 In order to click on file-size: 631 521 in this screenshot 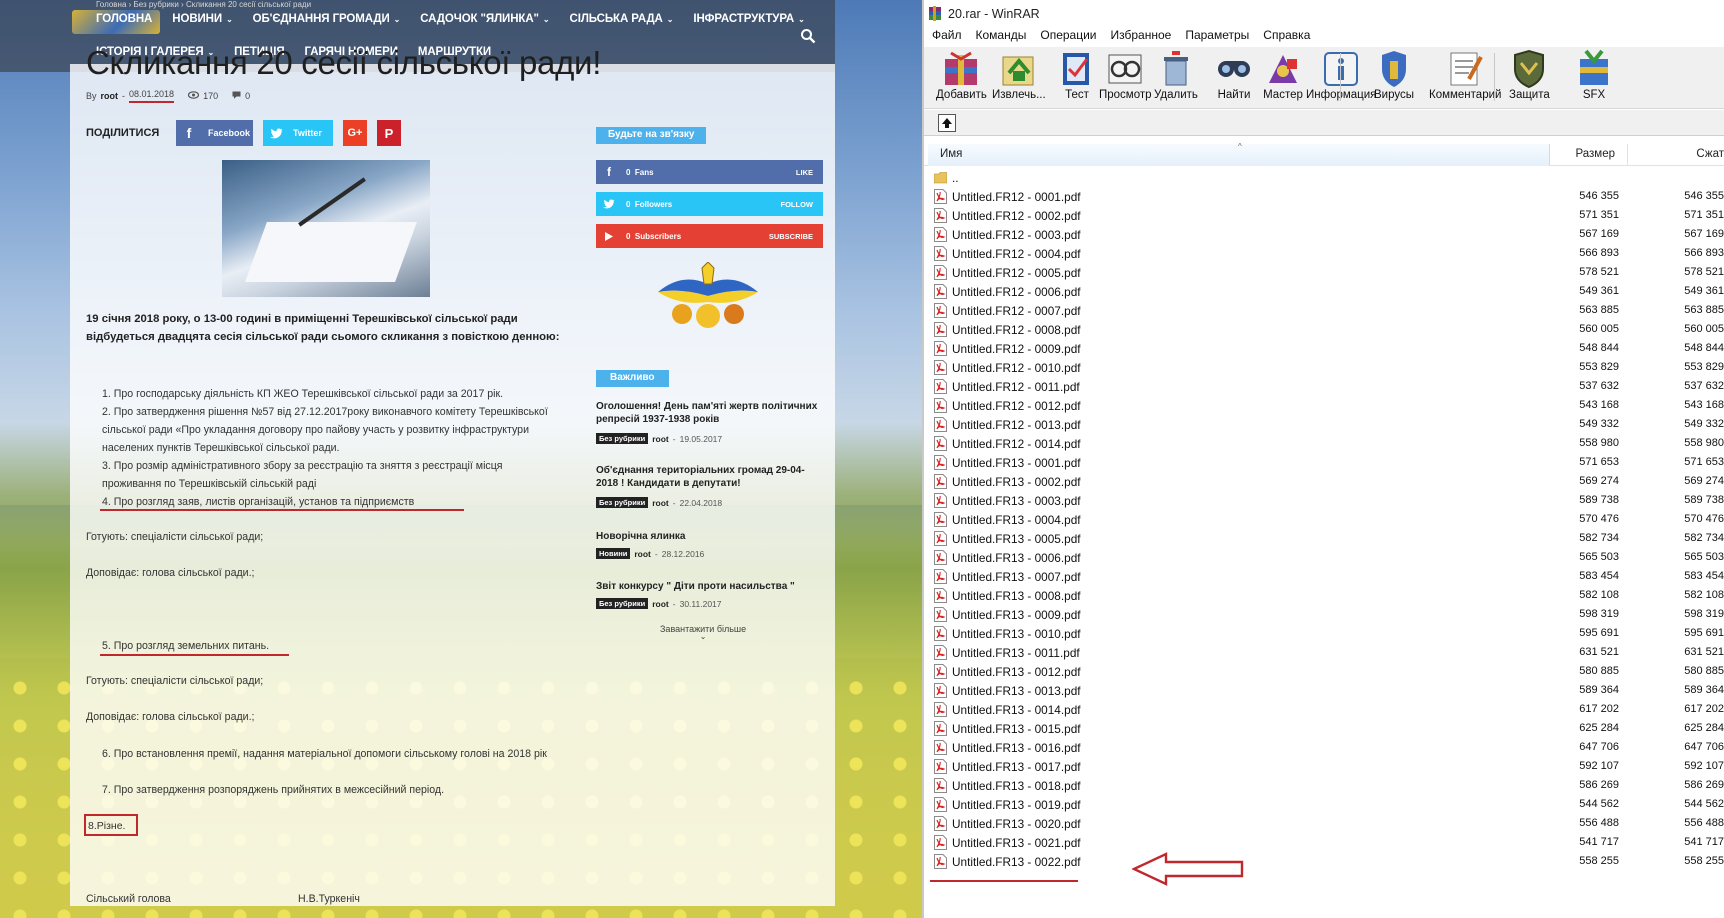, I will do `click(1599, 652)`.